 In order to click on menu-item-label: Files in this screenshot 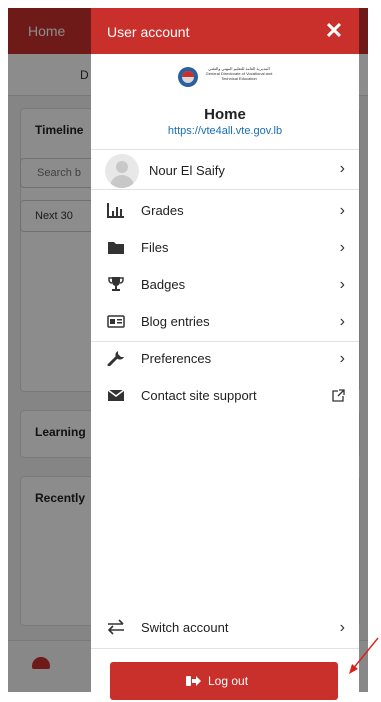, I will do `click(155, 247)`.